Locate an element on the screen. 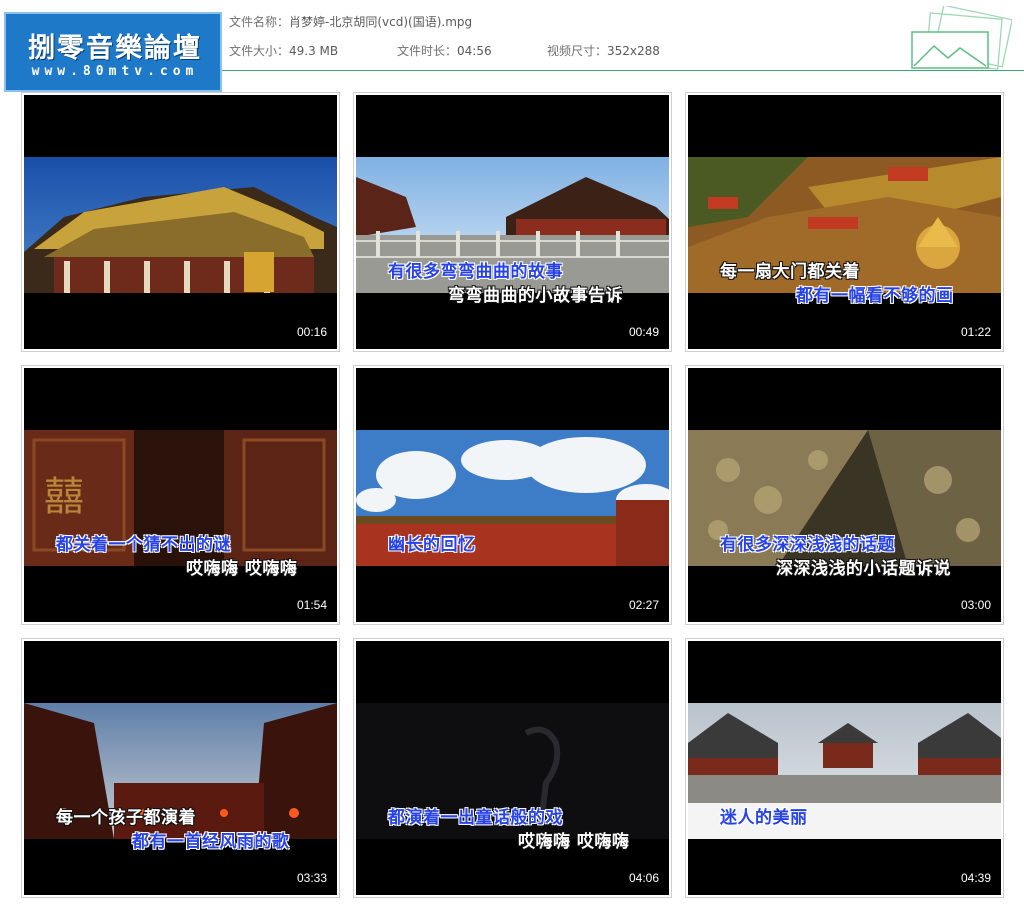 The image size is (1024, 918). file-name-value: 肖梦婷-北京胡同(vcd)(国语).mpg is located at coordinates (381, 22).